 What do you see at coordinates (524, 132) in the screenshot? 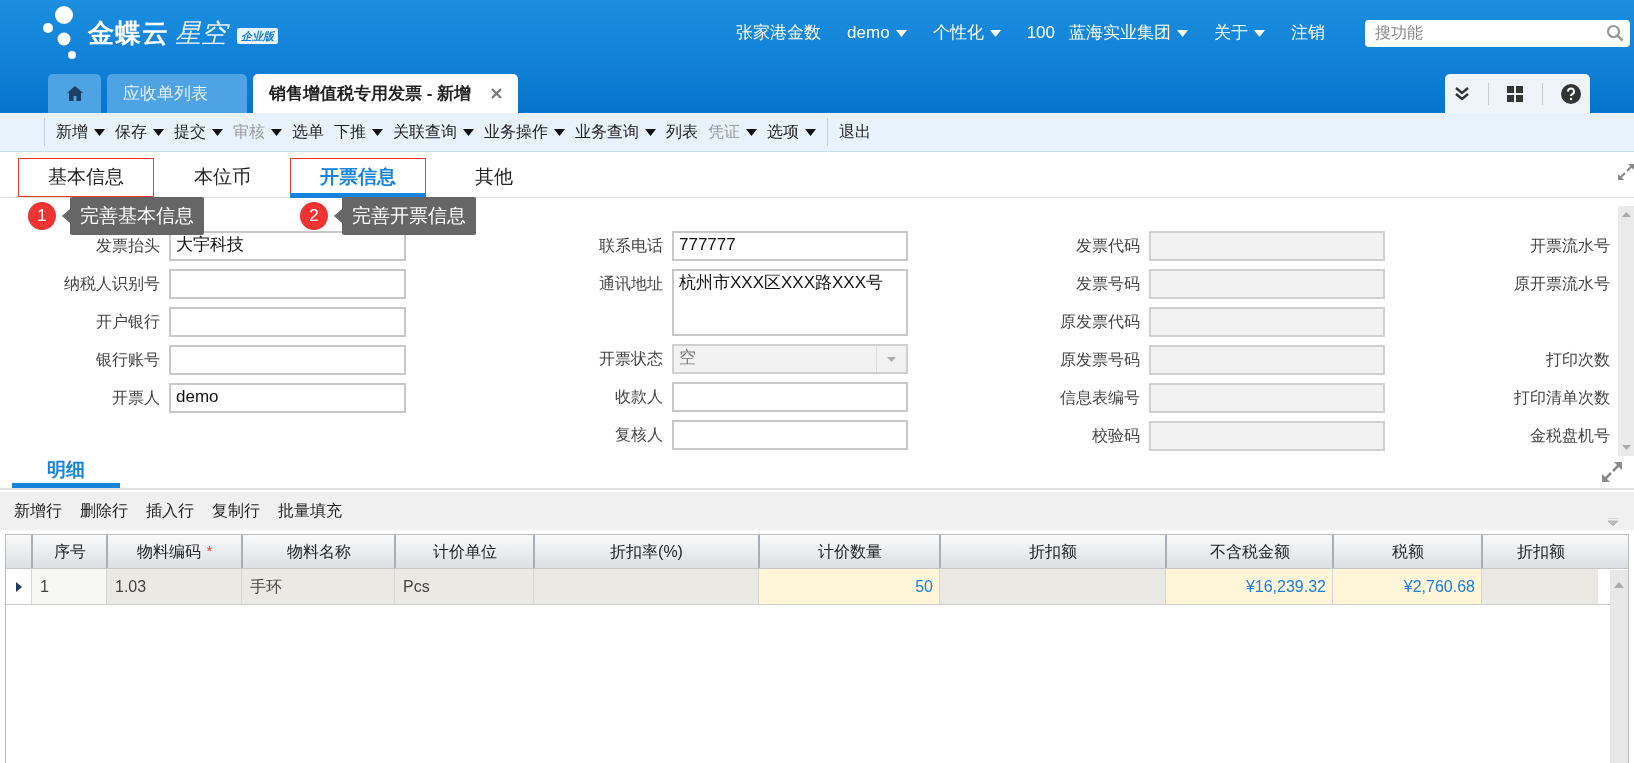
I see `toolbar-button: 业务操作` at bounding box center [524, 132].